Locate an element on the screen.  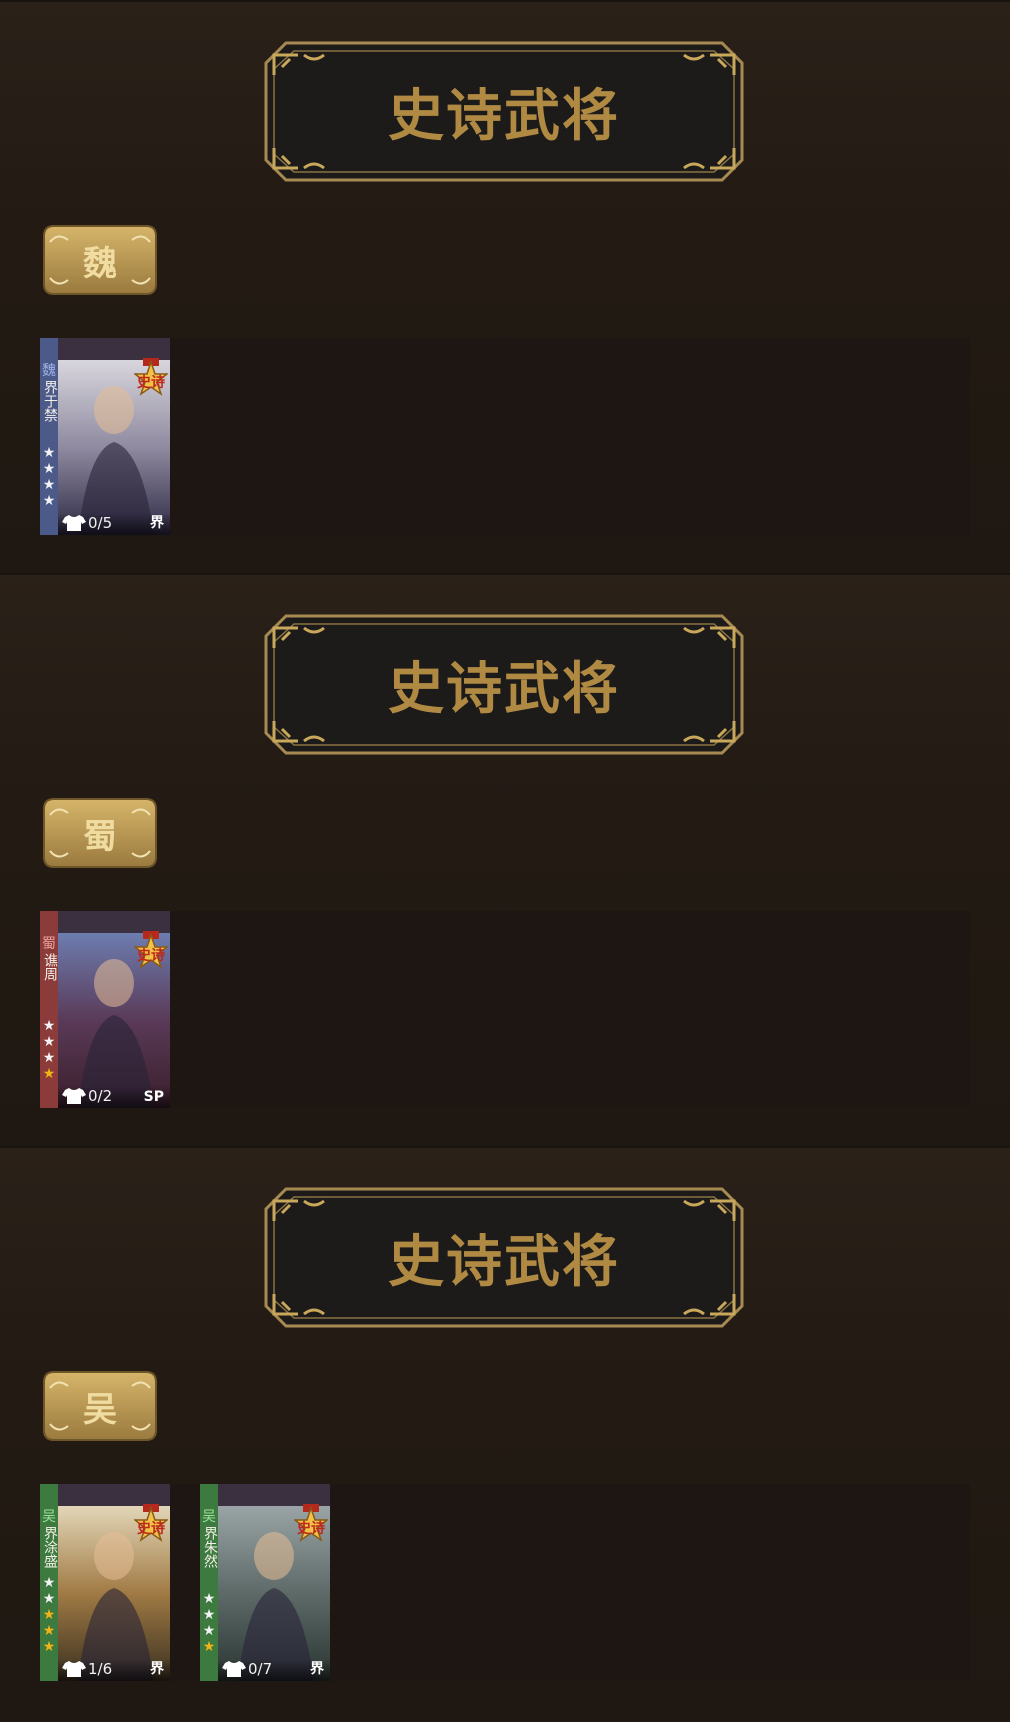
faction-tab: 魏 is located at coordinates (100, 260).